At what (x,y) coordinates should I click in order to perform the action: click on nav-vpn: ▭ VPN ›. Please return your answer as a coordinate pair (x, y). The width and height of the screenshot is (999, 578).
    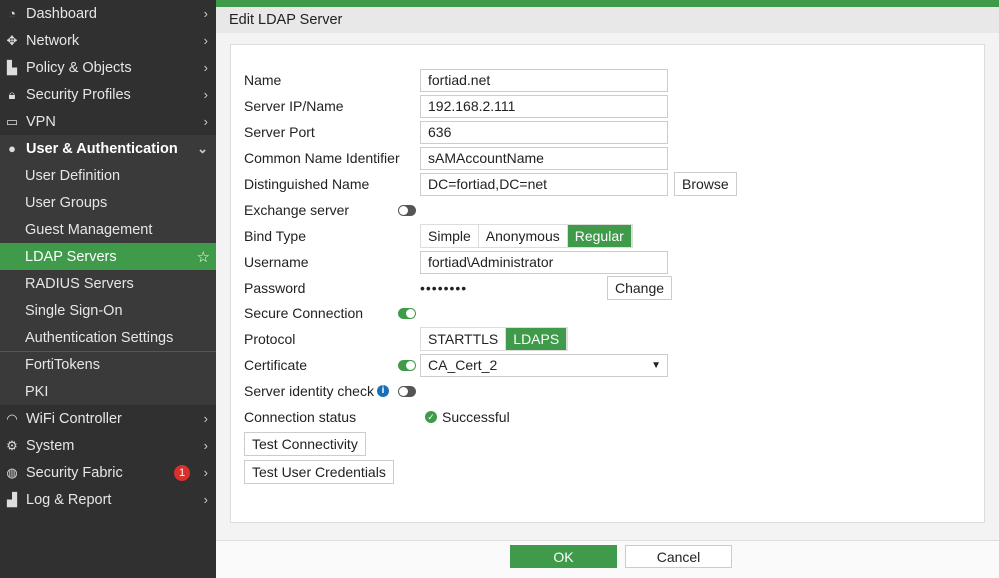
    Looking at the image, I should click on (108, 121).